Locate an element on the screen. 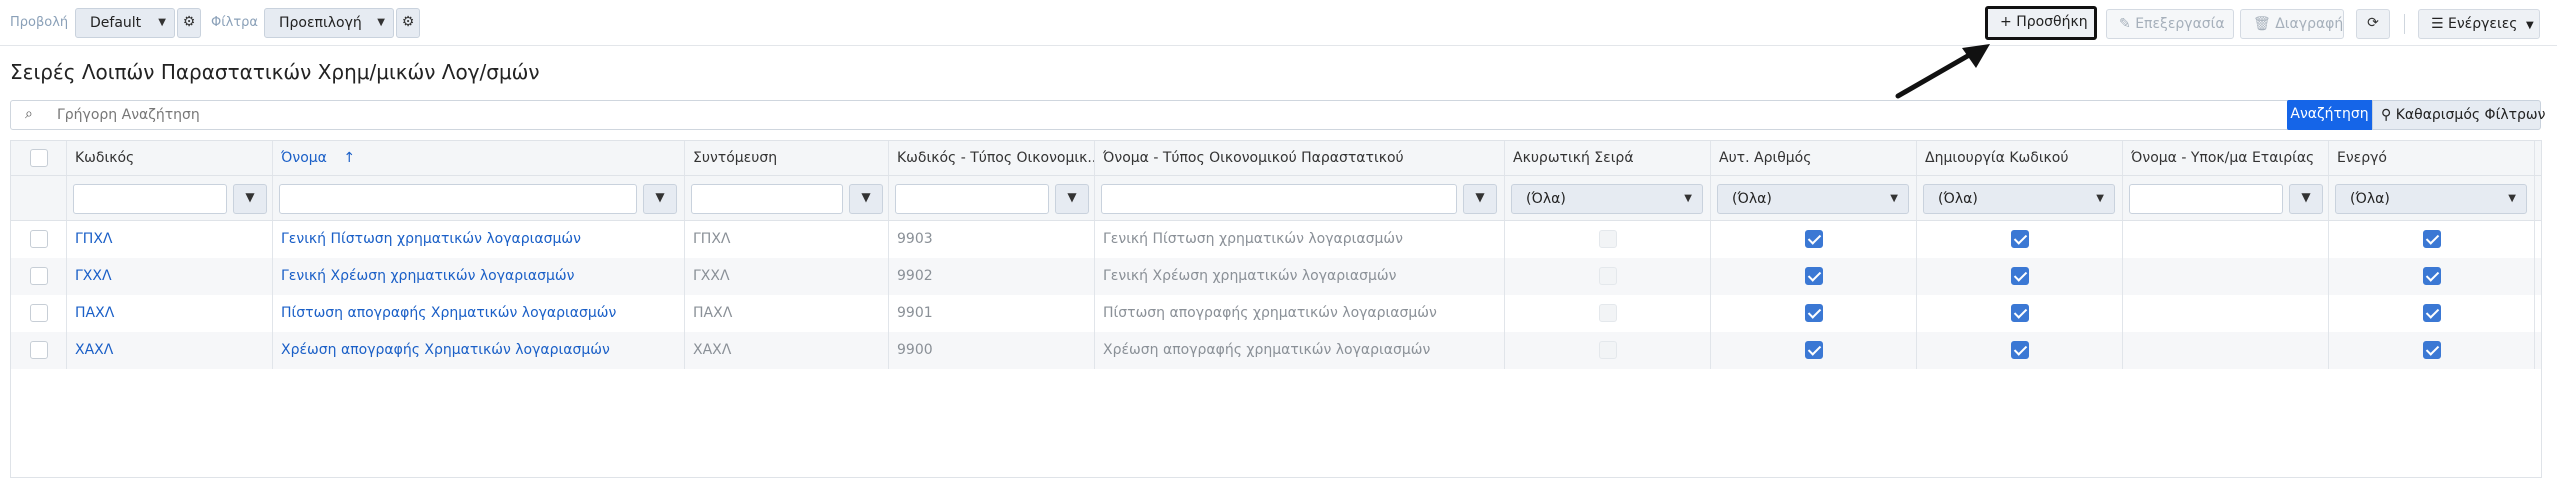 This screenshot has width=2557, height=478. filter-code-input is located at coordinates (150, 199).